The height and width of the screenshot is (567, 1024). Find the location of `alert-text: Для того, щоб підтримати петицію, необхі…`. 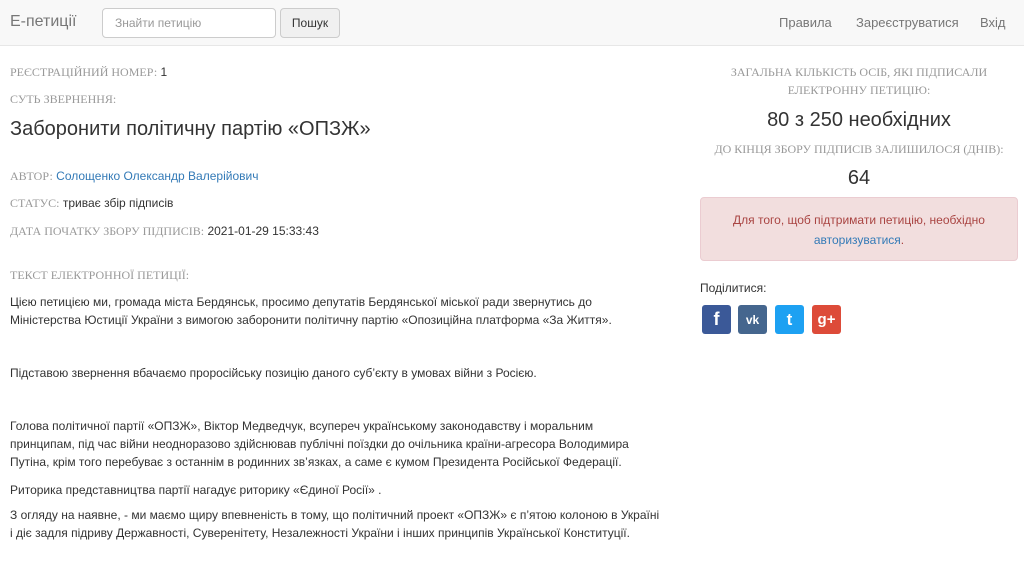

alert-text: Для того, щоб підтримати петицію, необхі… is located at coordinates (859, 220).